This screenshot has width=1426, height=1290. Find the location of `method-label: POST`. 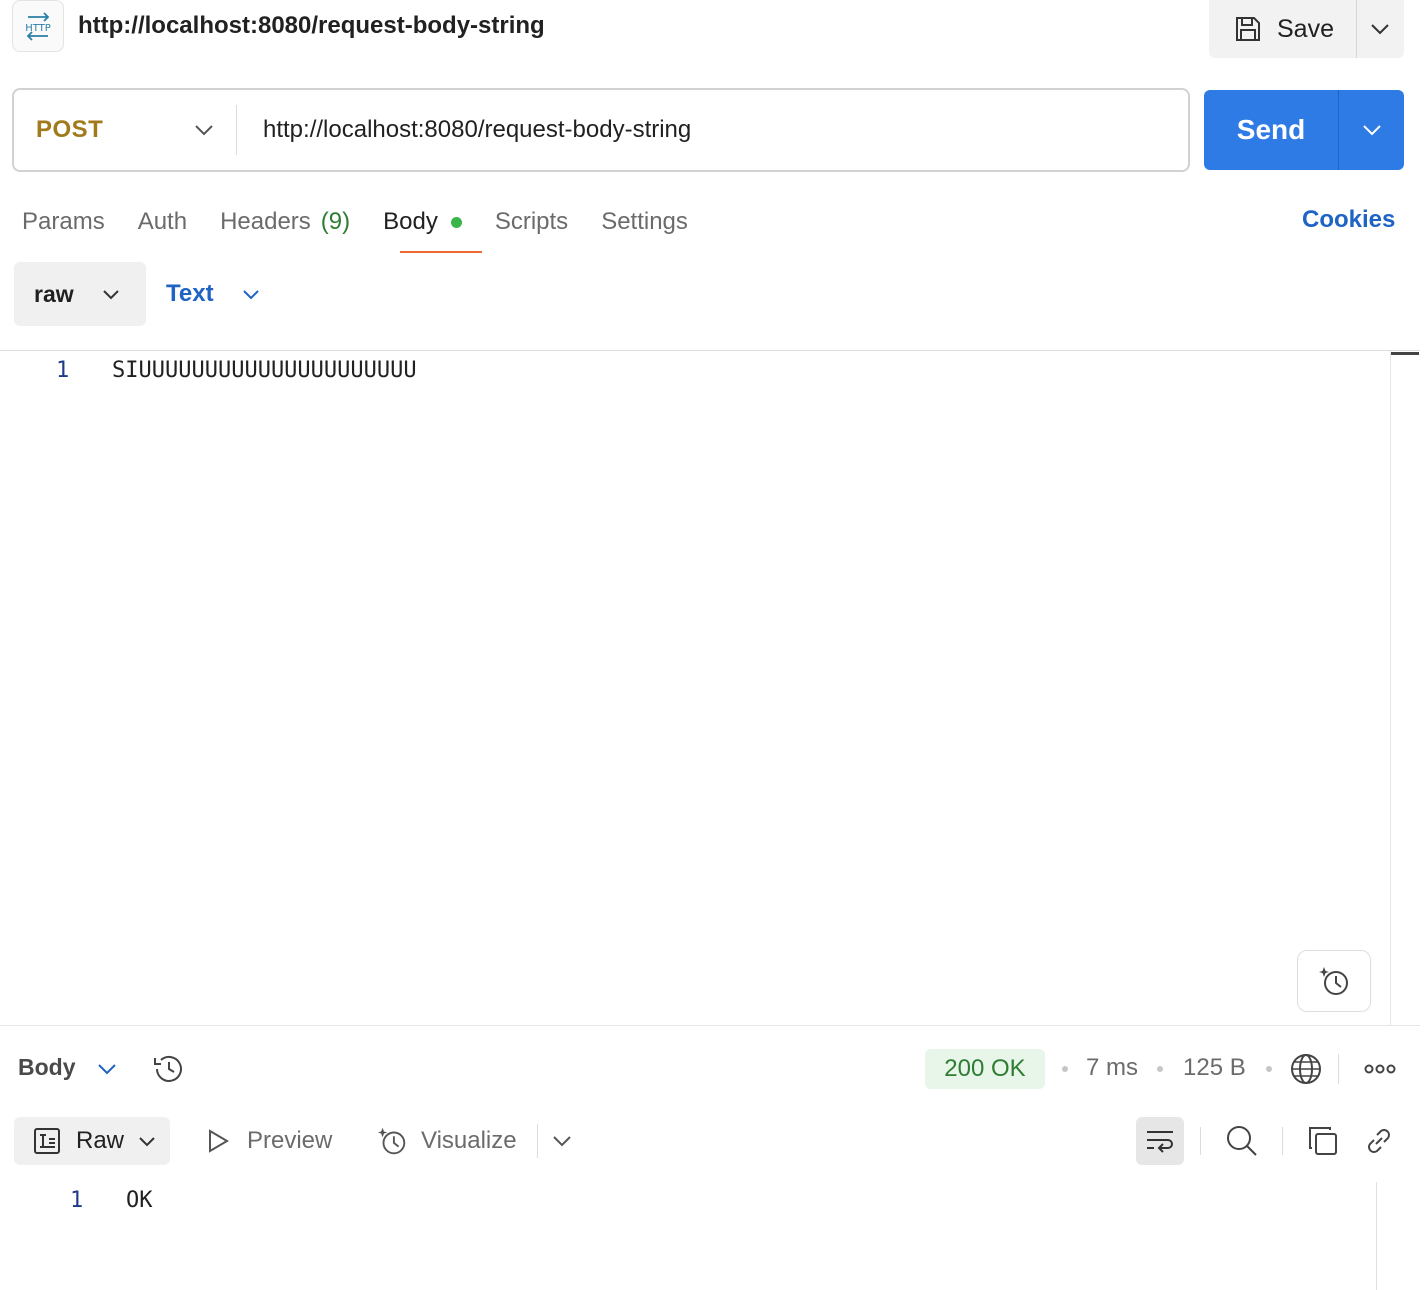

method-label: POST is located at coordinates (70, 129).